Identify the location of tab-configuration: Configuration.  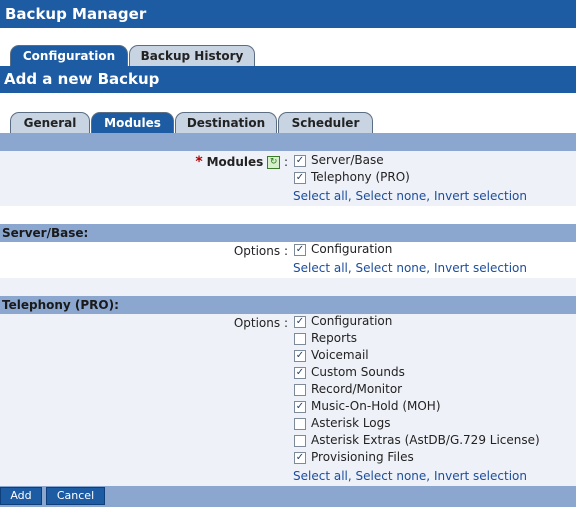
(69, 55).